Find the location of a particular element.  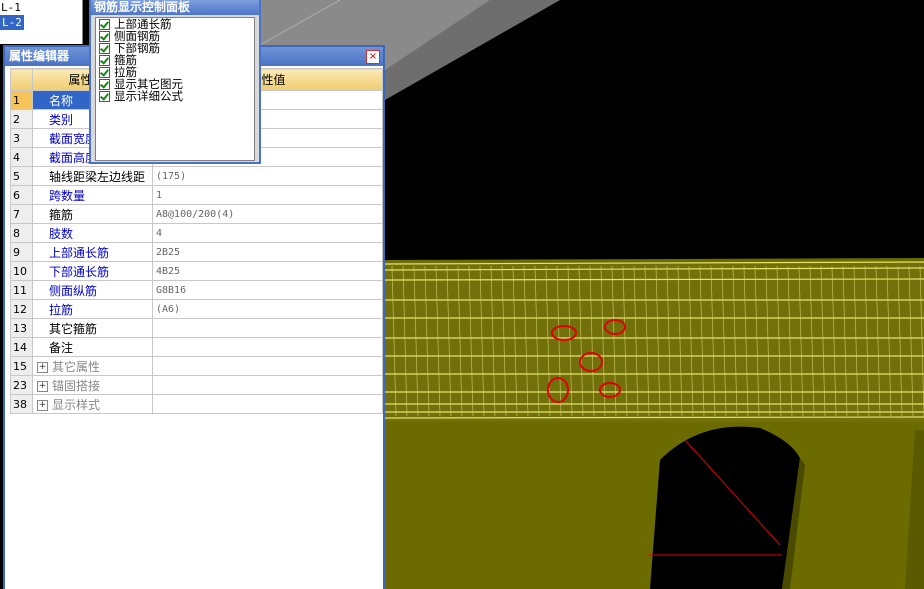

property-value: 4B25 is located at coordinates (267, 271).